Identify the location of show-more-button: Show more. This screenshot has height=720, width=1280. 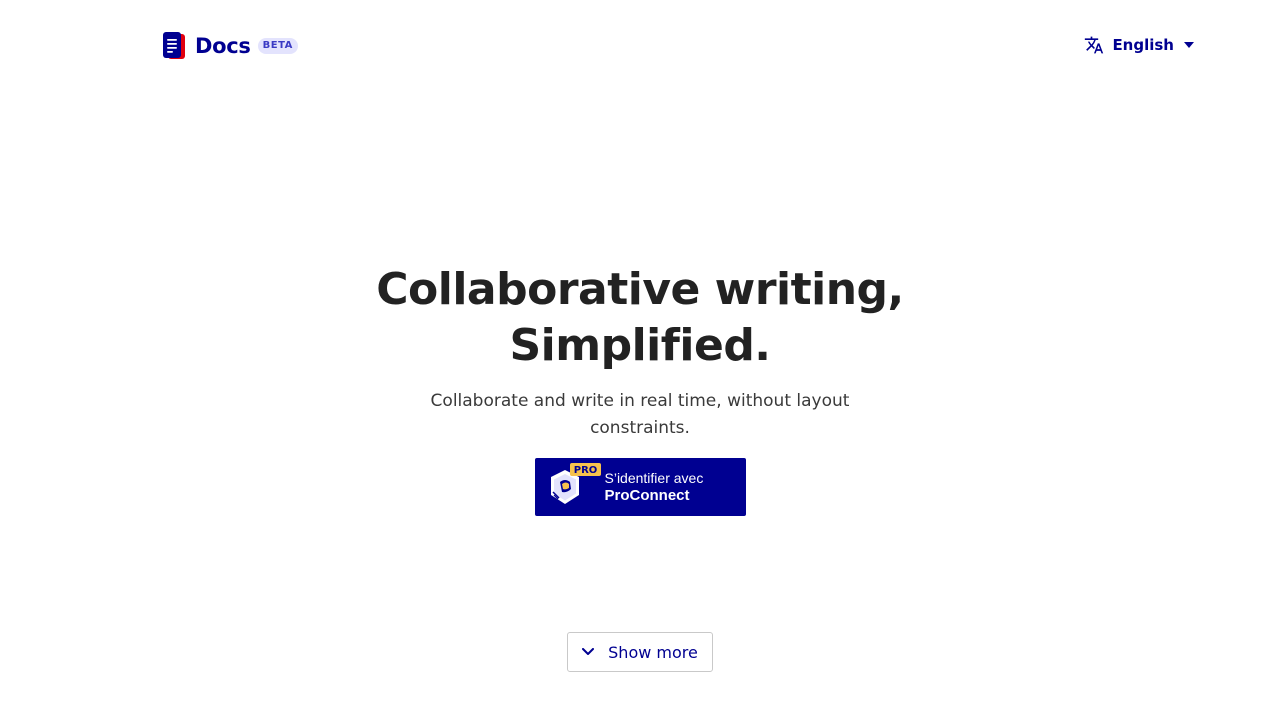
(640, 652).